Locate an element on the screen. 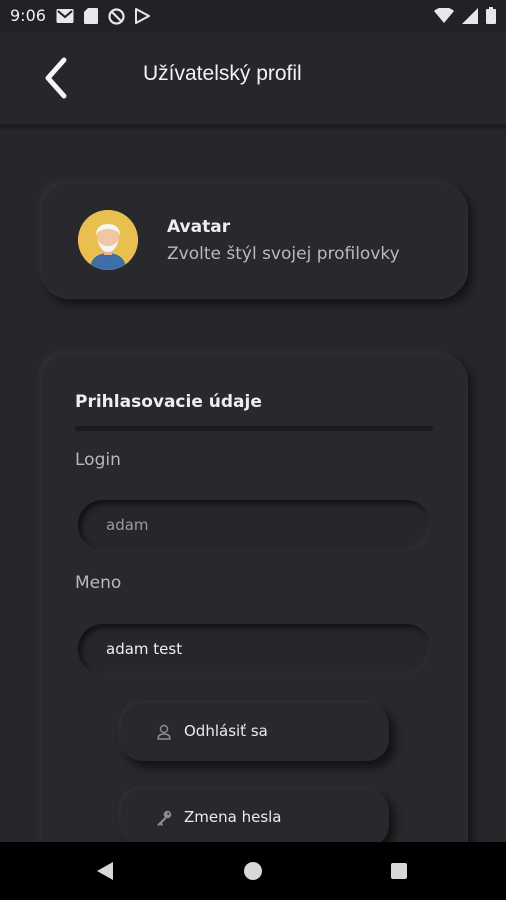 This screenshot has height=900, width=506. change-password-button: Zmena hesla is located at coordinates (255, 818).